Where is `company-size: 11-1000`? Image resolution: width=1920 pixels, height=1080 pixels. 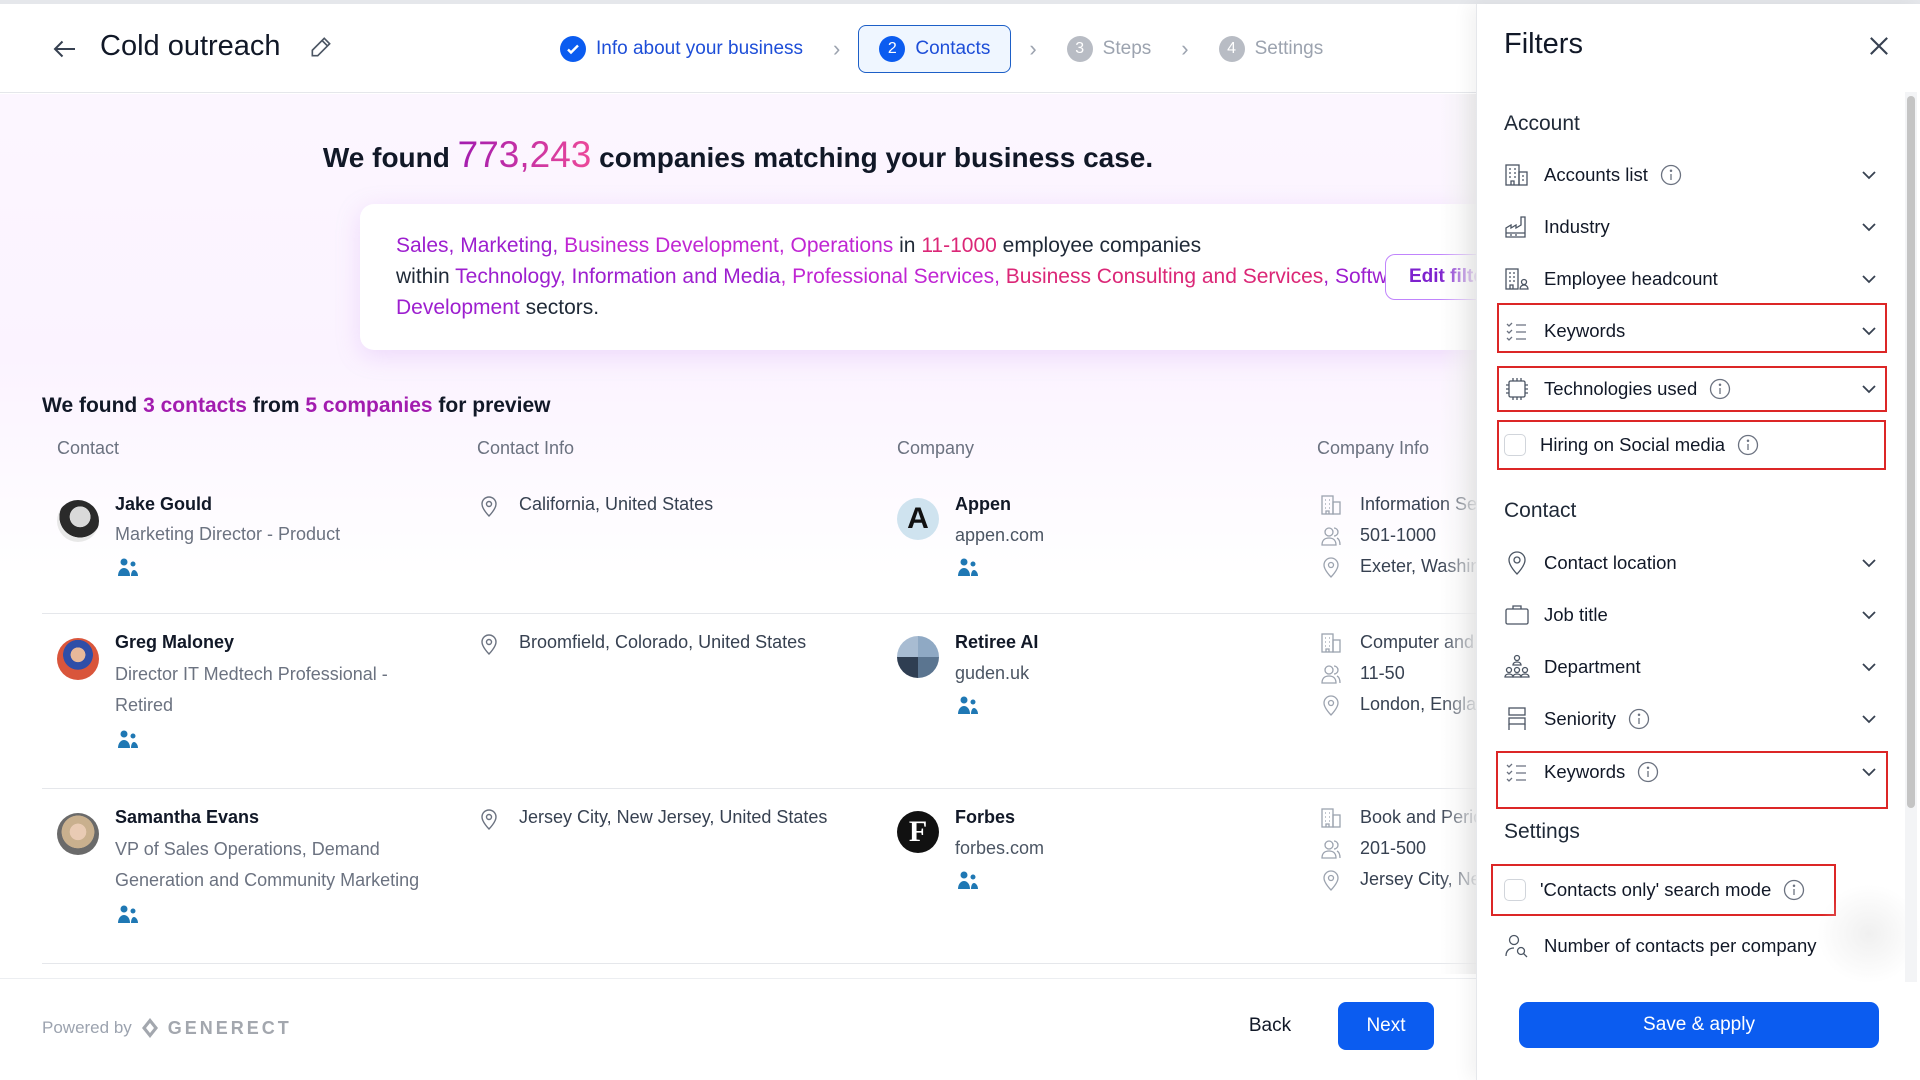
company-size: 11-1000 is located at coordinates (959, 245).